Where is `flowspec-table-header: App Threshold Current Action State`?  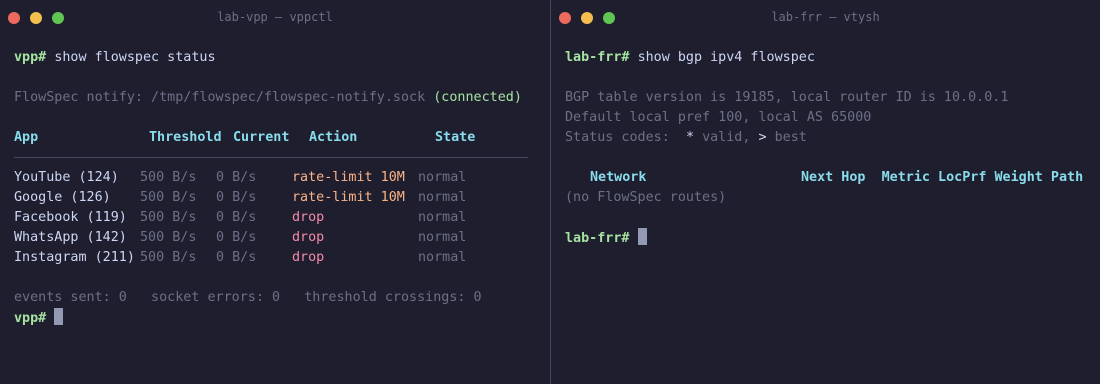 flowspec-table-header: App Threshold Current Action State is located at coordinates (282, 138).